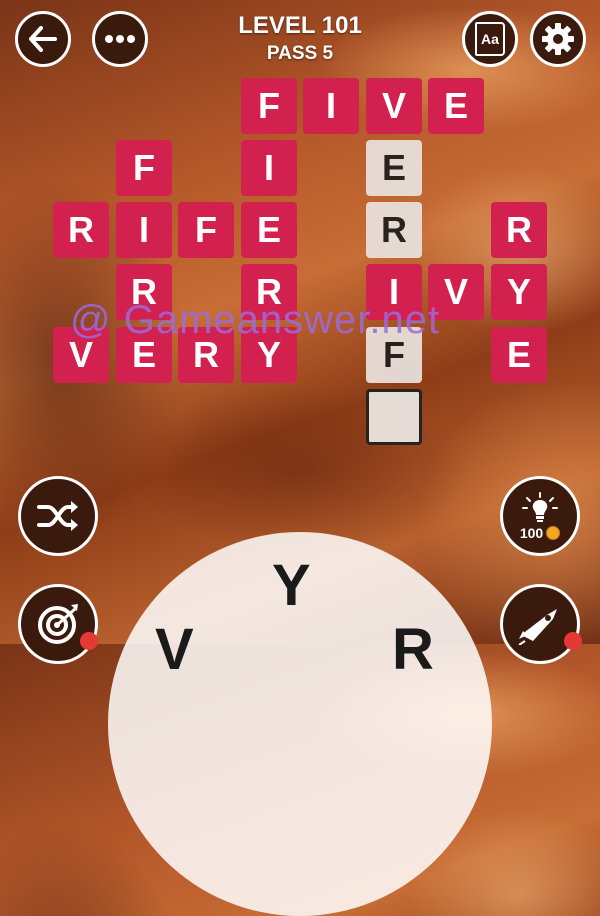 The height and width of the screenshot is (916, 600). What do you see at coordinates (519, 230) in the screenshot?
I see `tile-rye-r: R` at bounding box center [519, 230].